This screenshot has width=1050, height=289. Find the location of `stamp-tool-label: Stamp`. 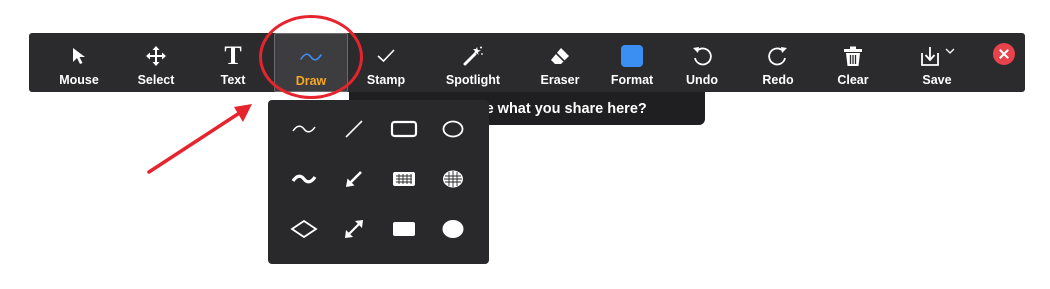

stamp-tool-label: Stamp is located at coordinates (386, 80).